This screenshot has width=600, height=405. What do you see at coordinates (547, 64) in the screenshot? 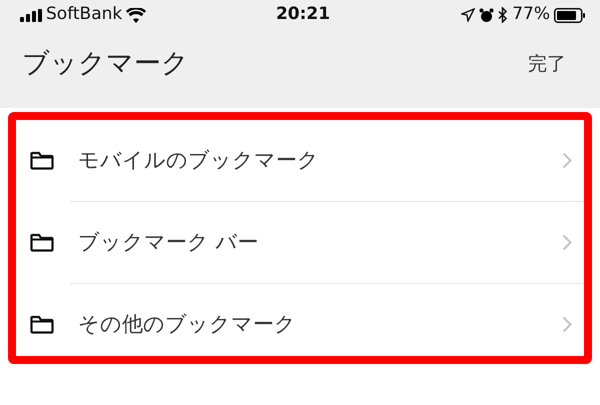
I see `done-button: 完了` at bounding box center [547, 64].